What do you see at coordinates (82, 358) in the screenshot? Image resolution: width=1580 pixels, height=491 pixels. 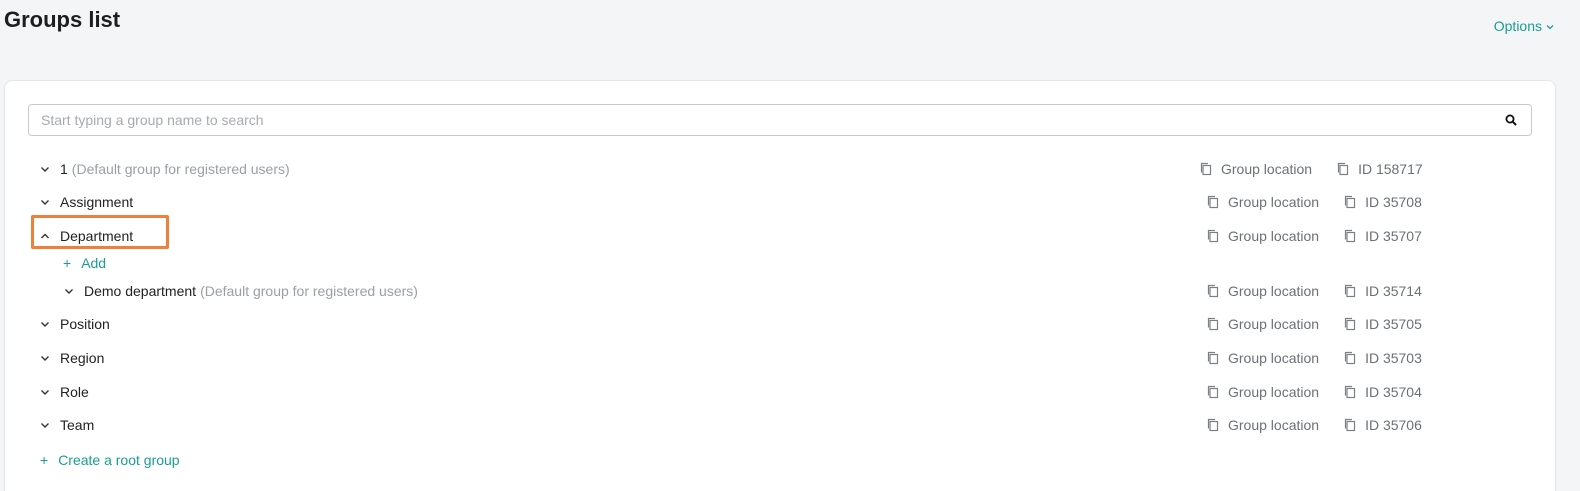 I see `group-name: Region` at bounding box center [82, 358].